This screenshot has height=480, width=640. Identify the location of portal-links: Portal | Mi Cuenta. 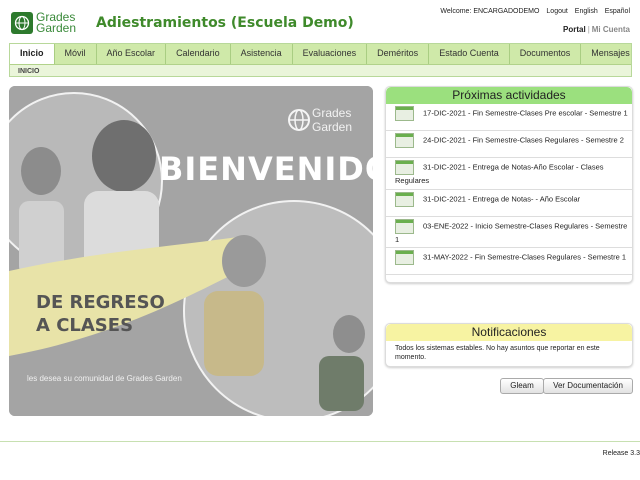
(596, 29).